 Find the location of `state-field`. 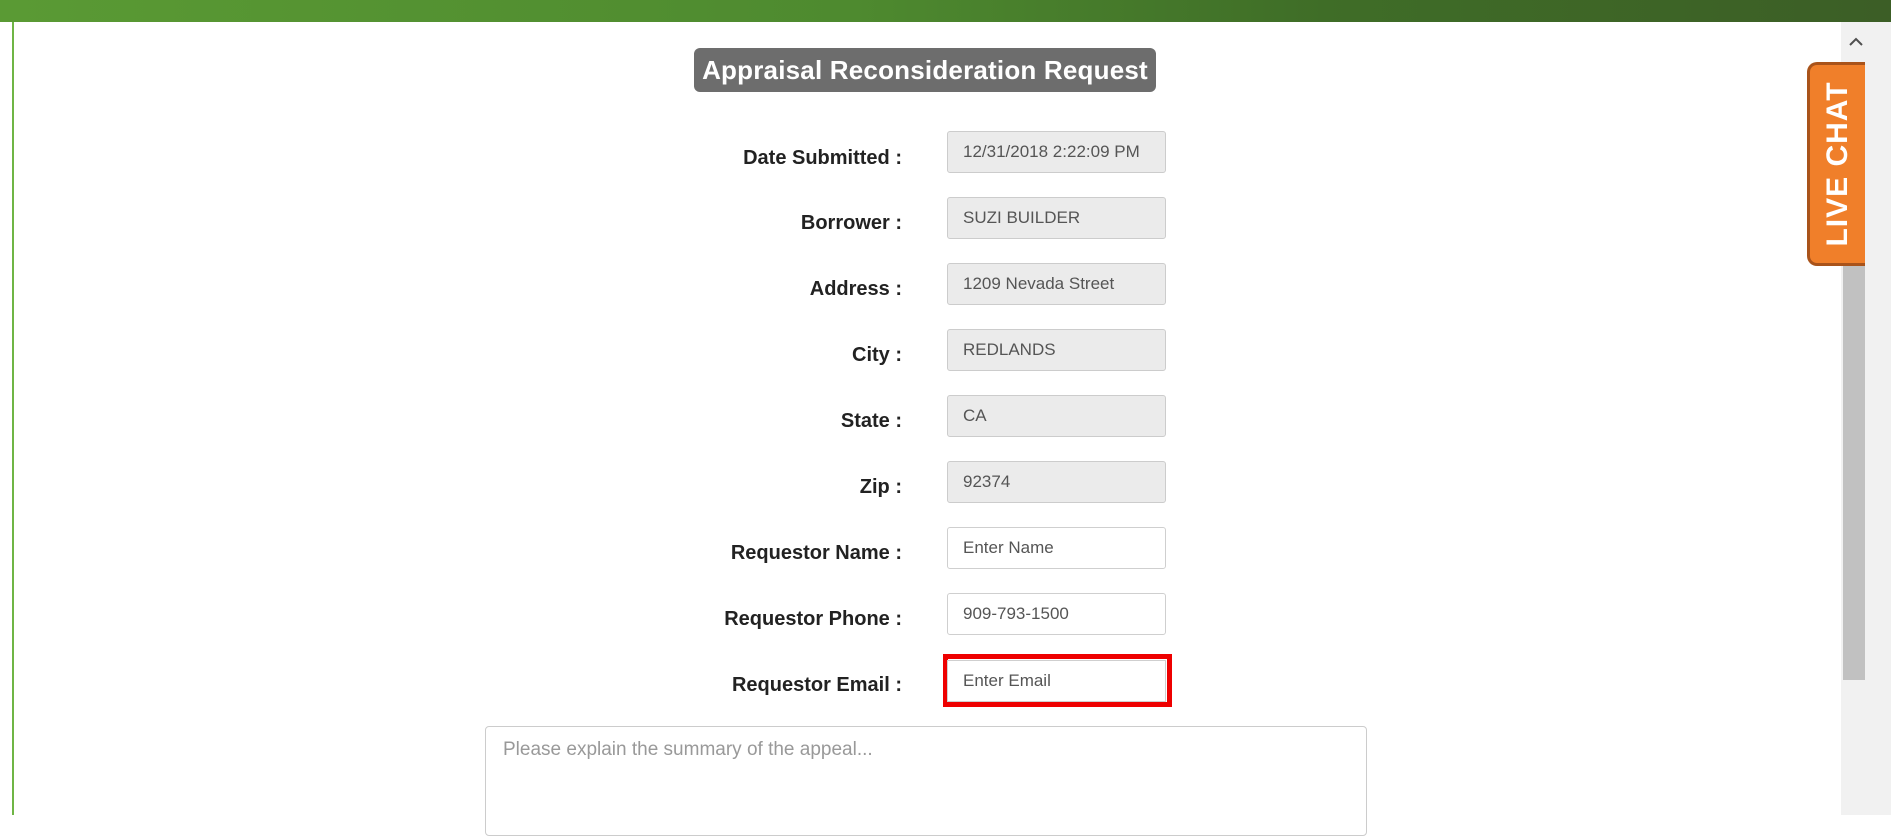

state-field is located at coordinates (1056, 416).